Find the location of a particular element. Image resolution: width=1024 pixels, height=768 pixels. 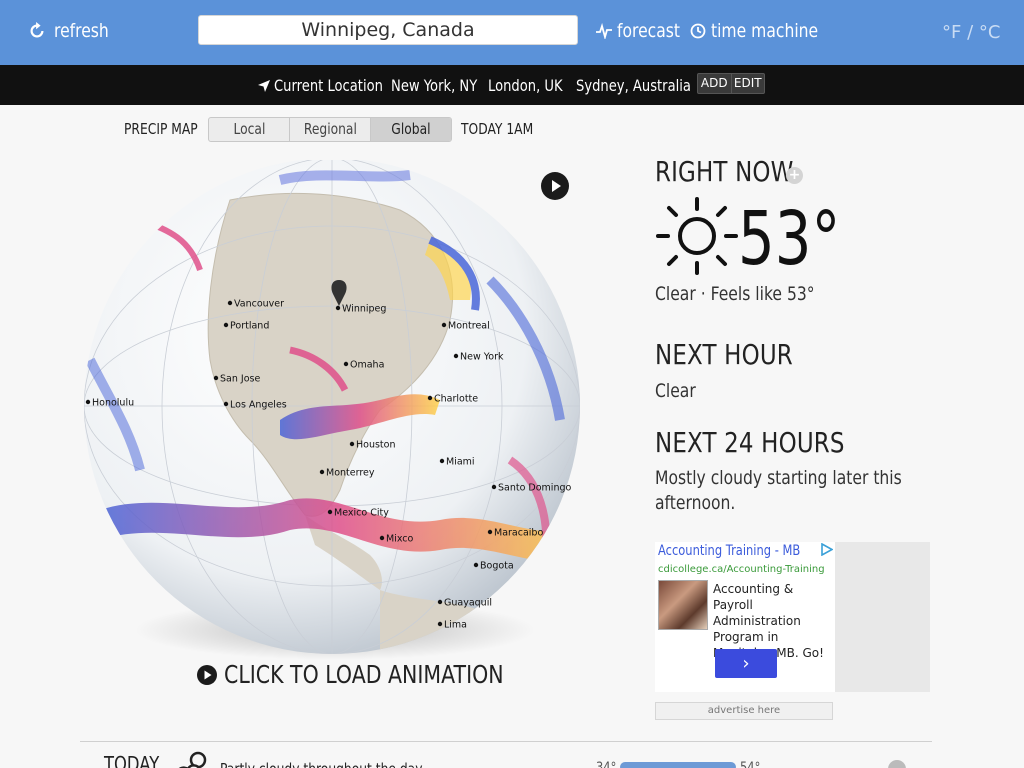

city-label: Honolulu is located at coordinates (113, 403).